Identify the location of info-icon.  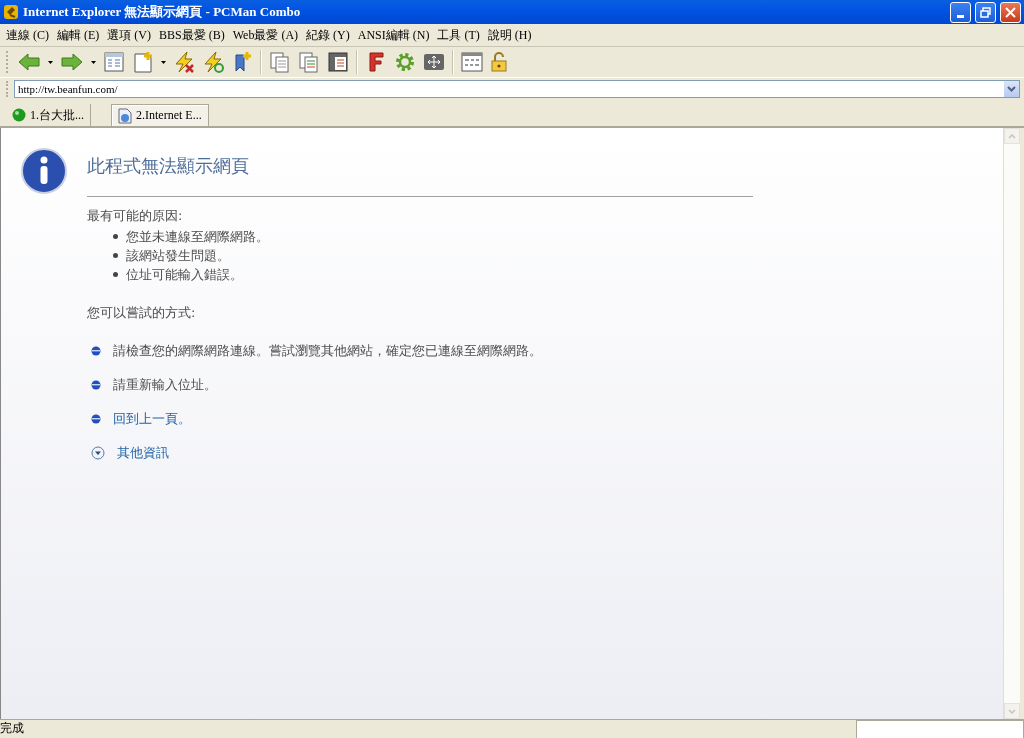
(44, 171).